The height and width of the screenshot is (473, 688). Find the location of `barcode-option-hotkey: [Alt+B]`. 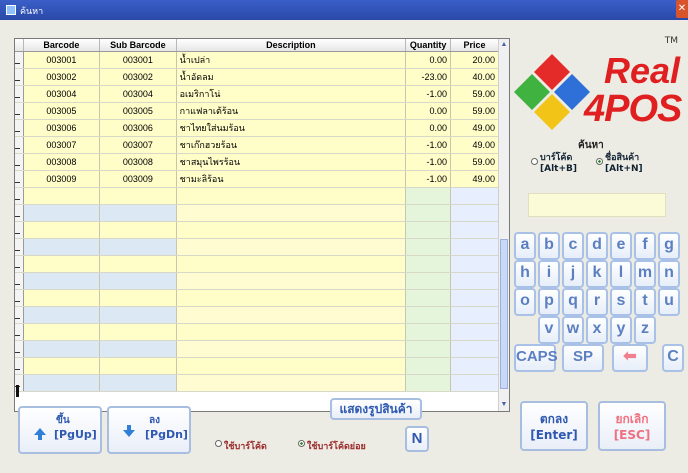

barcode-option-hotkey: [Alt+B] is located at coordinates (558, 169).